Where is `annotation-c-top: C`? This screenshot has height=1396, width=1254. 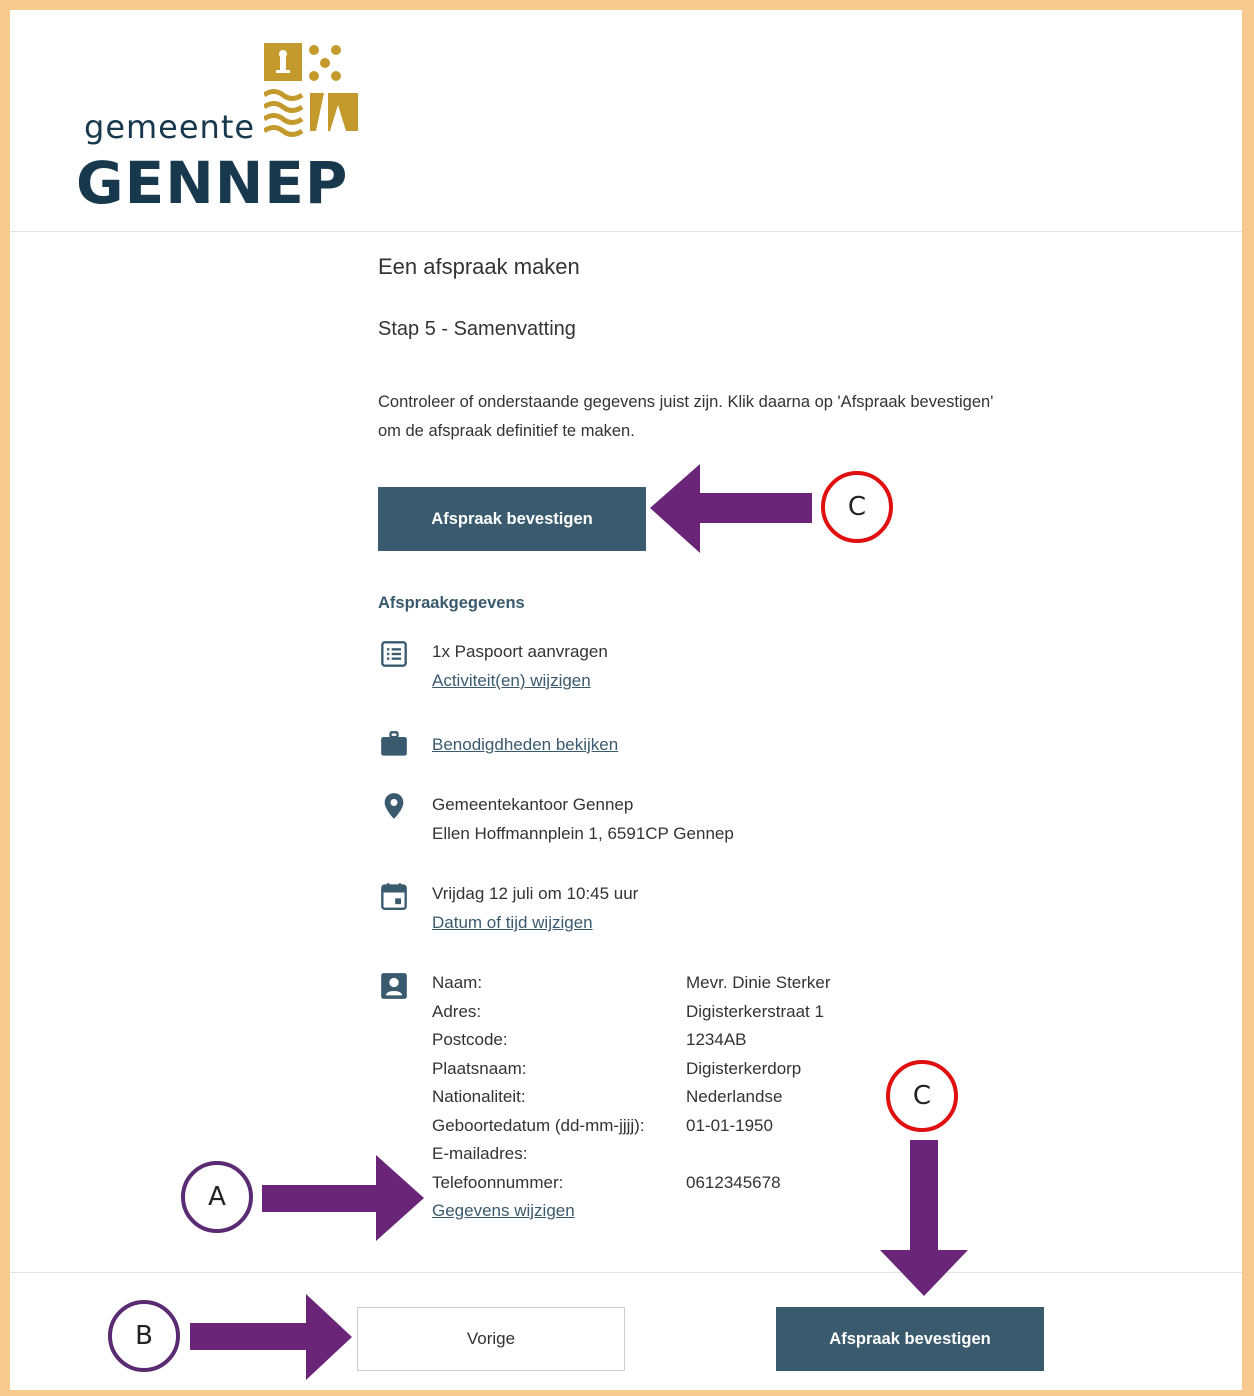 annotation-c-top: C is located at coordinates (857, 507).